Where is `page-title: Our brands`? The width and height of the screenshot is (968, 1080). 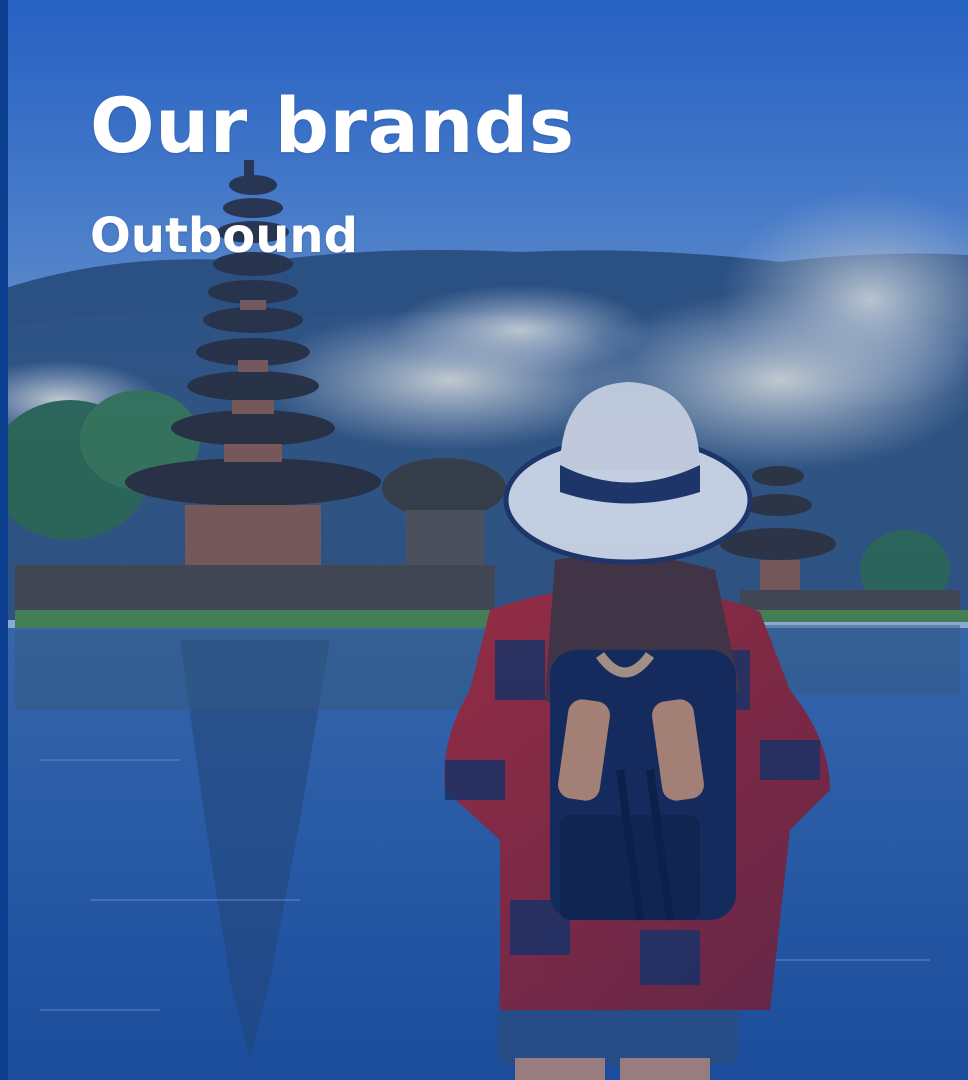 page-title: Our brands is located at coordinates (332, 125).